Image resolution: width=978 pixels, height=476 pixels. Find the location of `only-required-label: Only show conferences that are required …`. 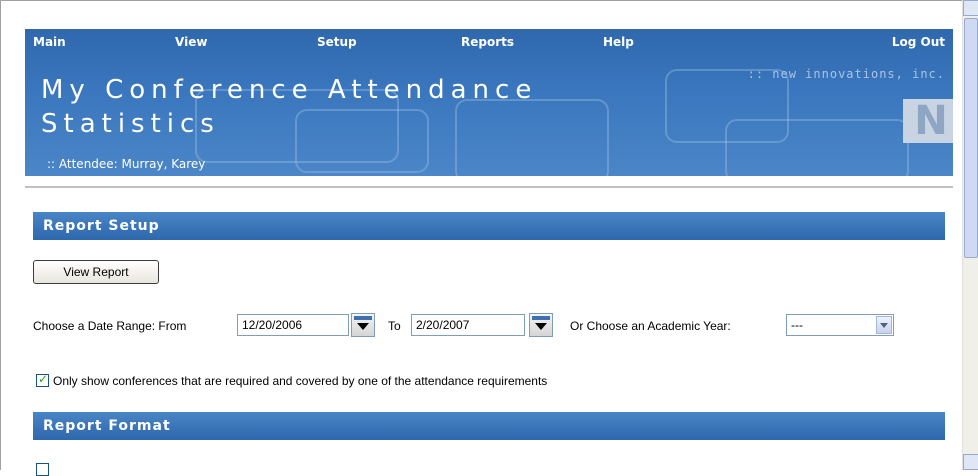

only-required-label: Only show conferences that are required … is located at coordinates (300, 381).